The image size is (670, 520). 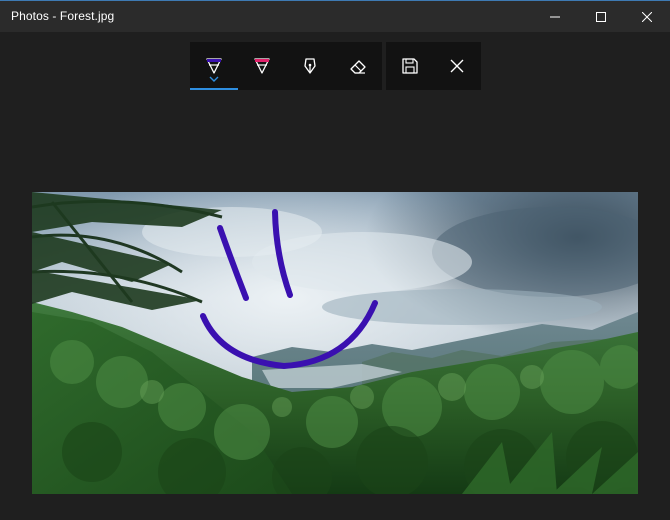 I want to click on chevron-down-icon, so click(x=214, y=79).